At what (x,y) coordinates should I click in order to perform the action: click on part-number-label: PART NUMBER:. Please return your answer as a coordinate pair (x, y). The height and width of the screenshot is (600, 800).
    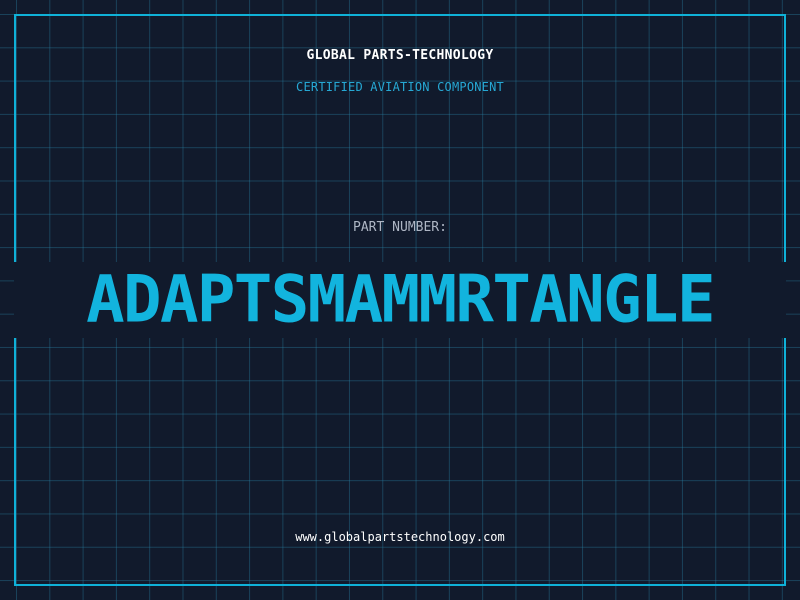
    Looking at the image, I should click on (400, 227).